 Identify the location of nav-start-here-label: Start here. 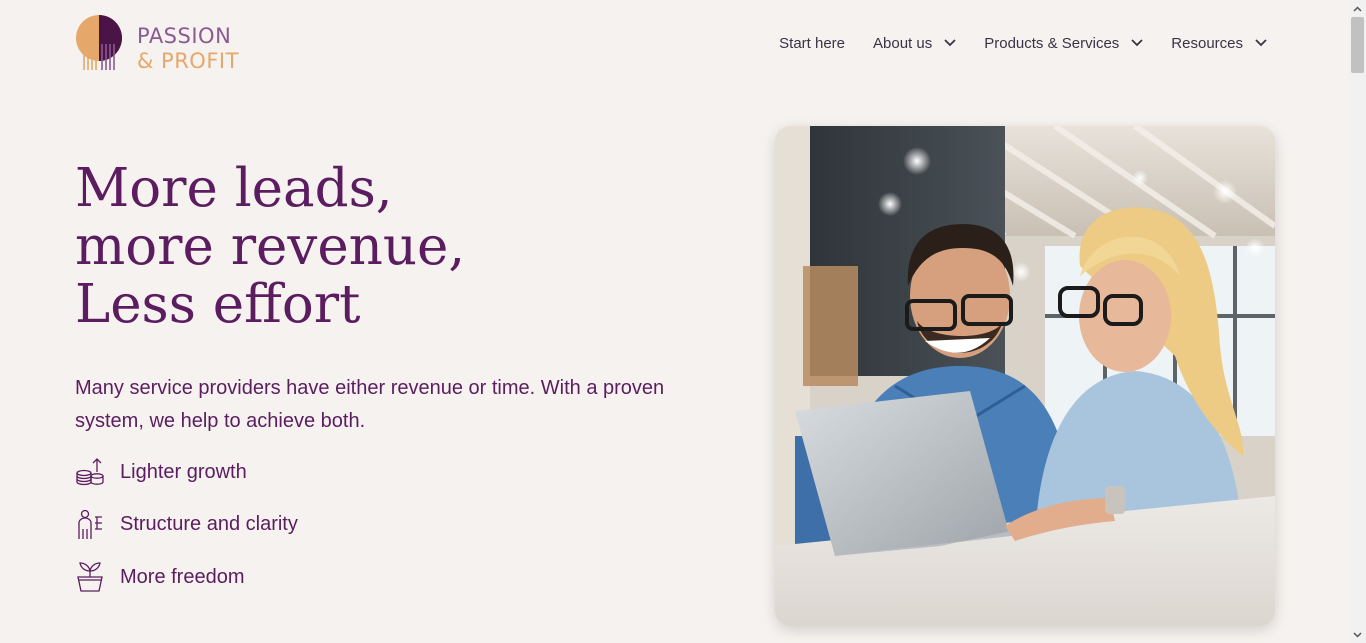
(812, 43).